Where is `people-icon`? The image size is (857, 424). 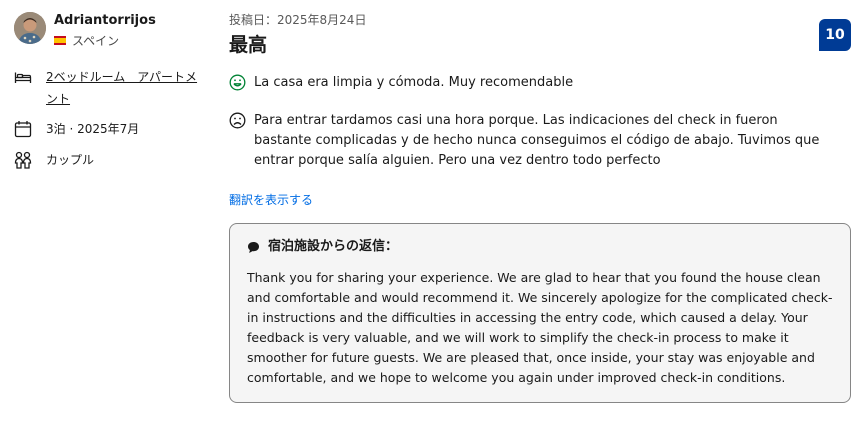 people-icon is located at coordinates (23, 160).